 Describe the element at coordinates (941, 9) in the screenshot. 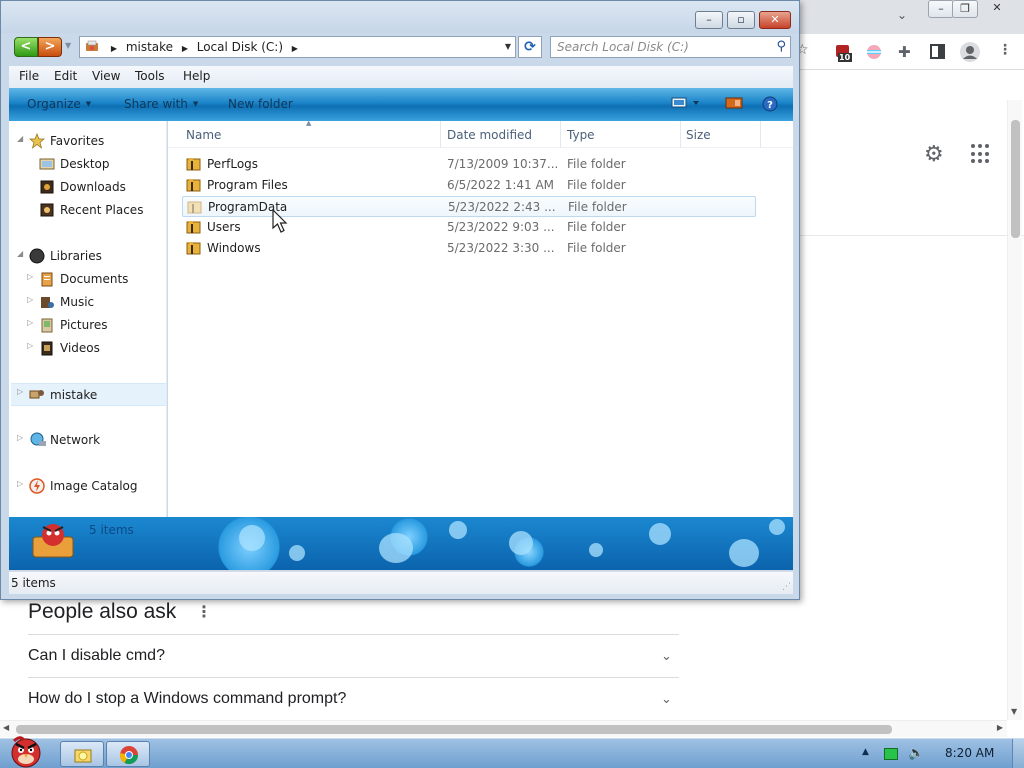

I see `browser-minimize-button: –` at that location.